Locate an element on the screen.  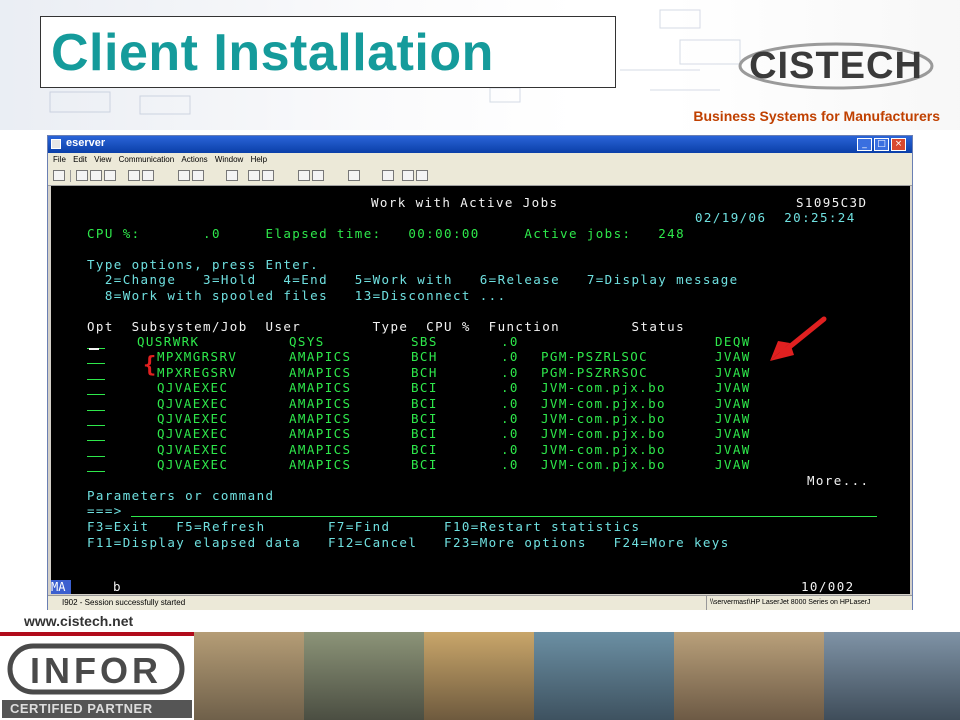
download-icon is located at coordinates (318, 175).